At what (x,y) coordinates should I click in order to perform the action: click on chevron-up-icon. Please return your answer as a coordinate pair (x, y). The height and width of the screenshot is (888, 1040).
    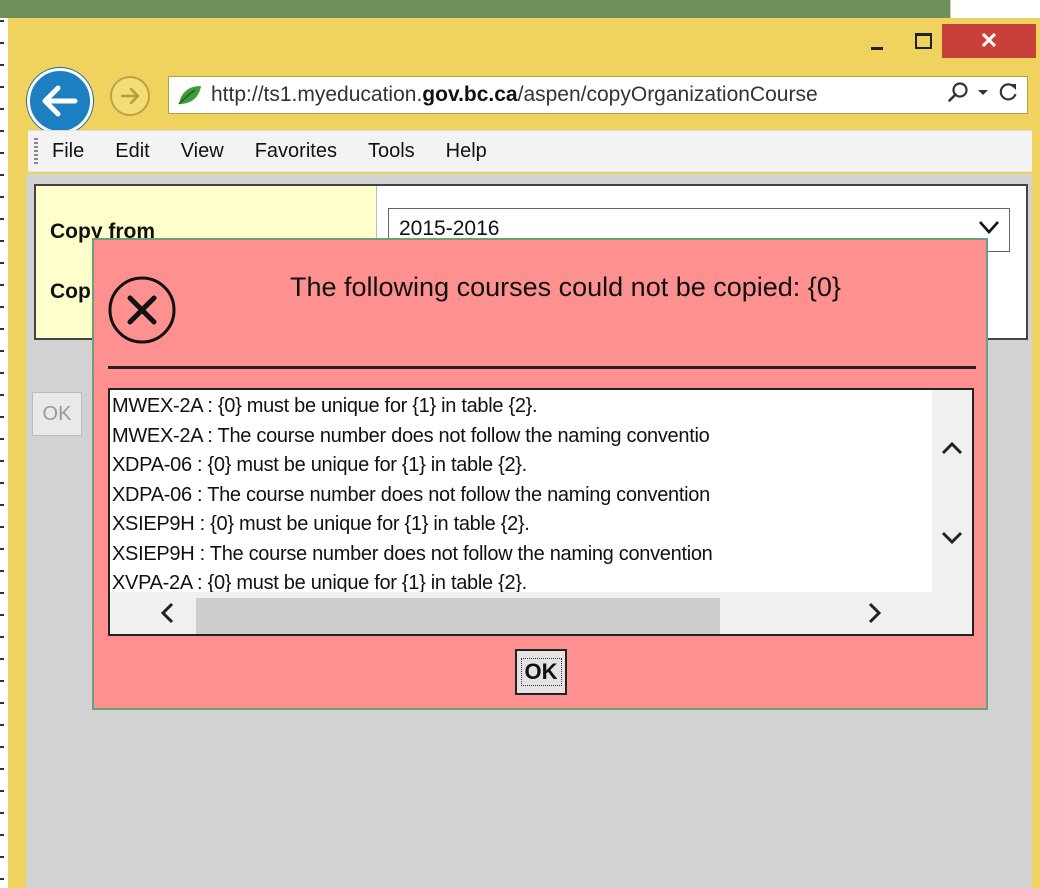
    Looking at the image, I should click on (952, 448).